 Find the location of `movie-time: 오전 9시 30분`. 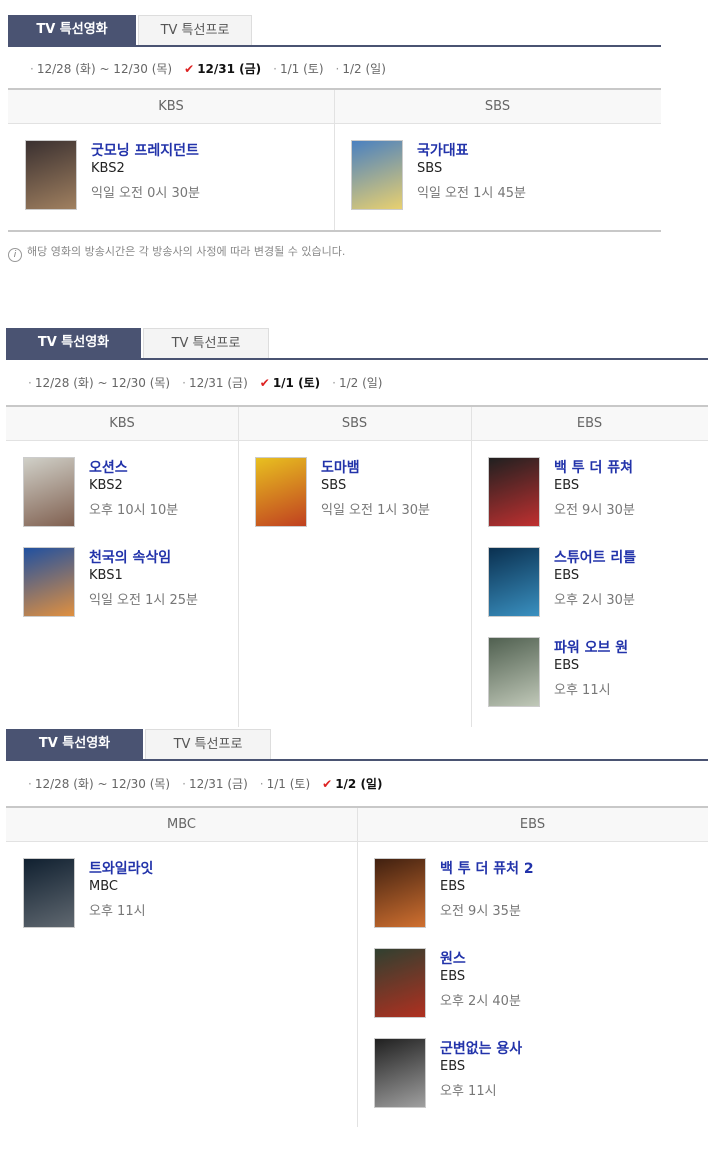

movie-time: 오전 9시 30분 is located at coordinates (594, 510).